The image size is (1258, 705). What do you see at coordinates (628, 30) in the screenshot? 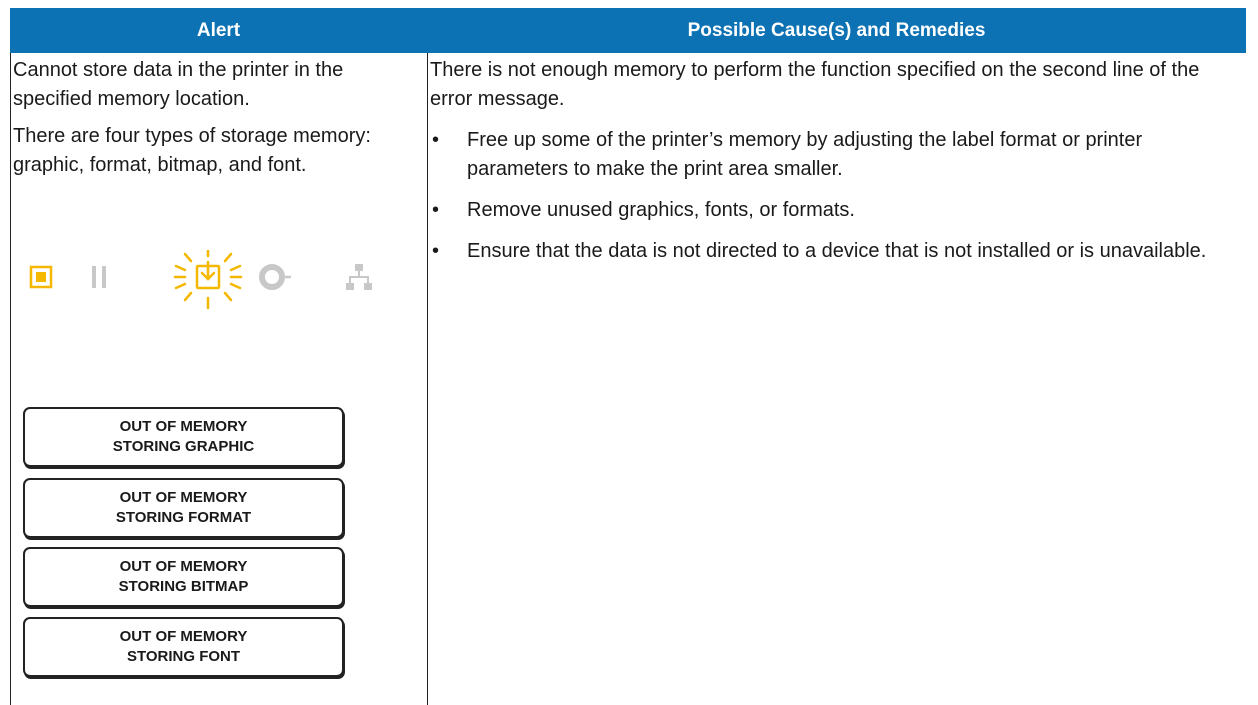
I see `table-header: Alert Possible Cause(s) and Remedies` at bounding box center [628, 30].